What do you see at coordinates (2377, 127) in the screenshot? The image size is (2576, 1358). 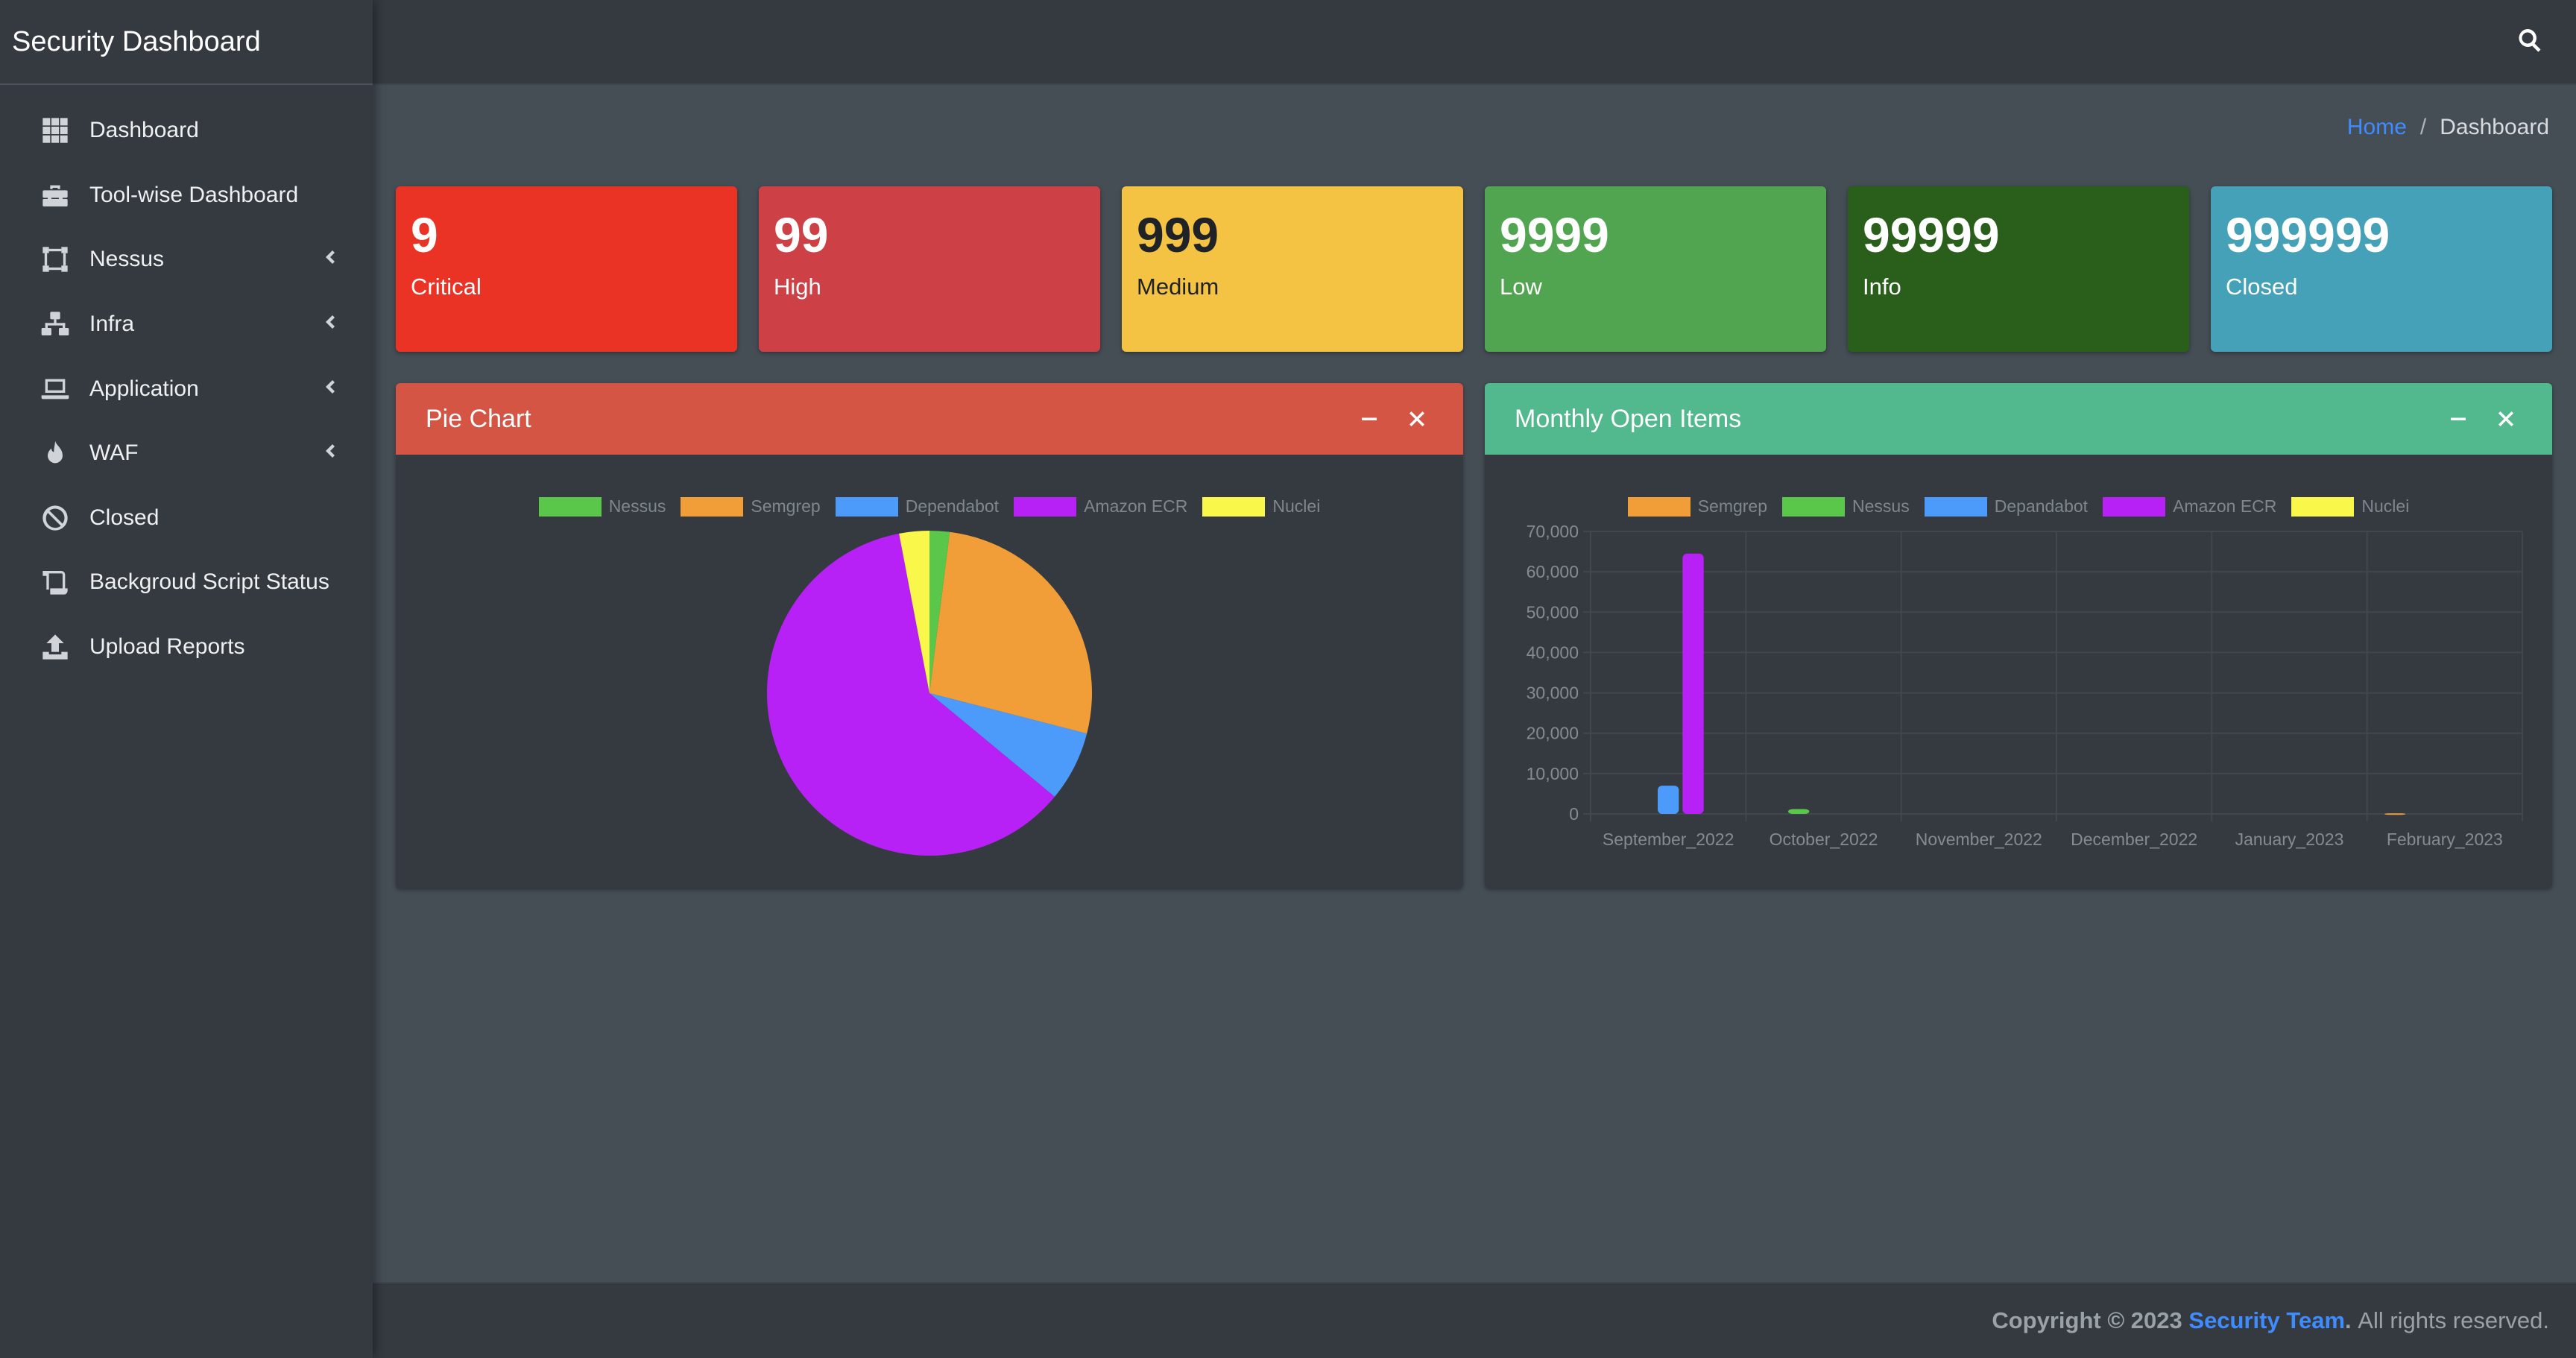 I see `breadcrumb-home-link: Home` at bounding box center [2377, 127].